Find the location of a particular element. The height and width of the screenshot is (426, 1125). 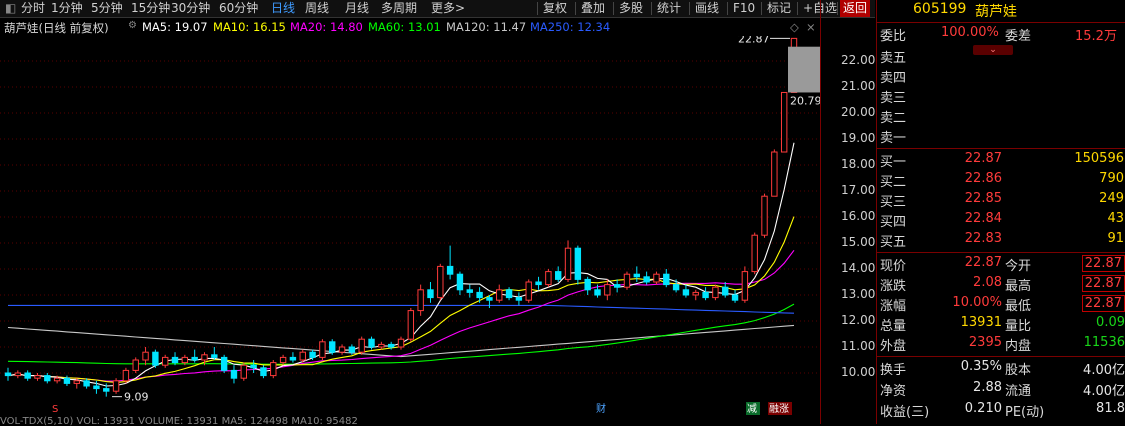

price-tick-label: 14.00 is located at coordinates (858, 268).